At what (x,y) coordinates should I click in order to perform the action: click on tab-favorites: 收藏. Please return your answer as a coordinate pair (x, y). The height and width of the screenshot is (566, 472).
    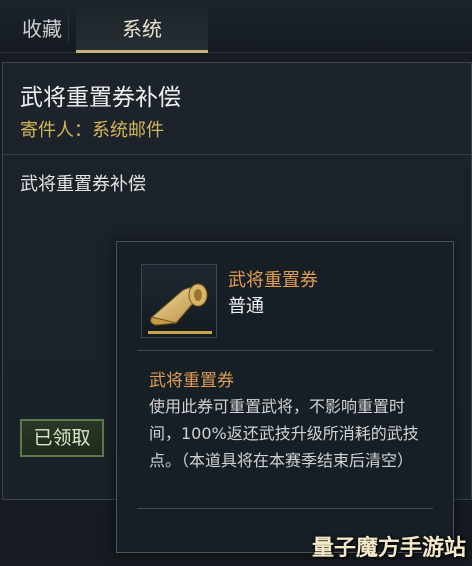
    Looking at the image, I should click on (33, 29).